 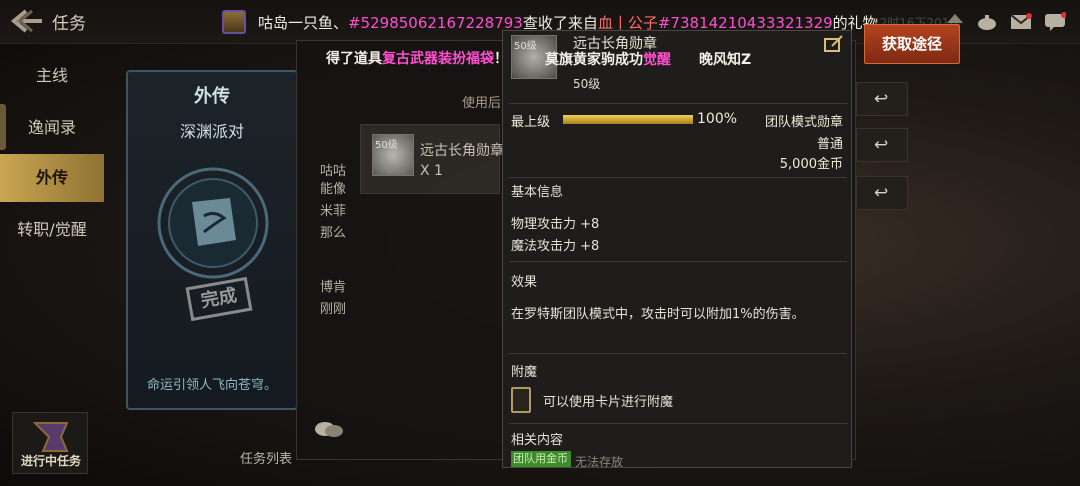 What do you see at coordinates (333, 171) in the screenshot?
I see `dialog-text: 咕咕` at bounding box center [333, 171].